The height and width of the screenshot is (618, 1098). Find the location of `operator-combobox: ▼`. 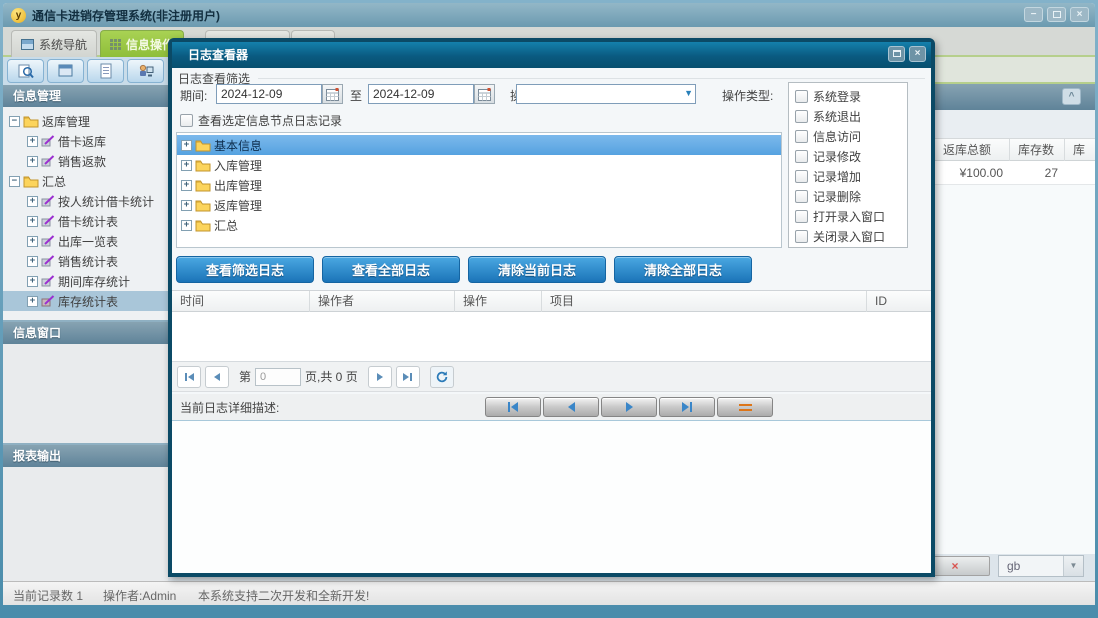

operator-combobox: ▼ is located at coordinates (606, 94).